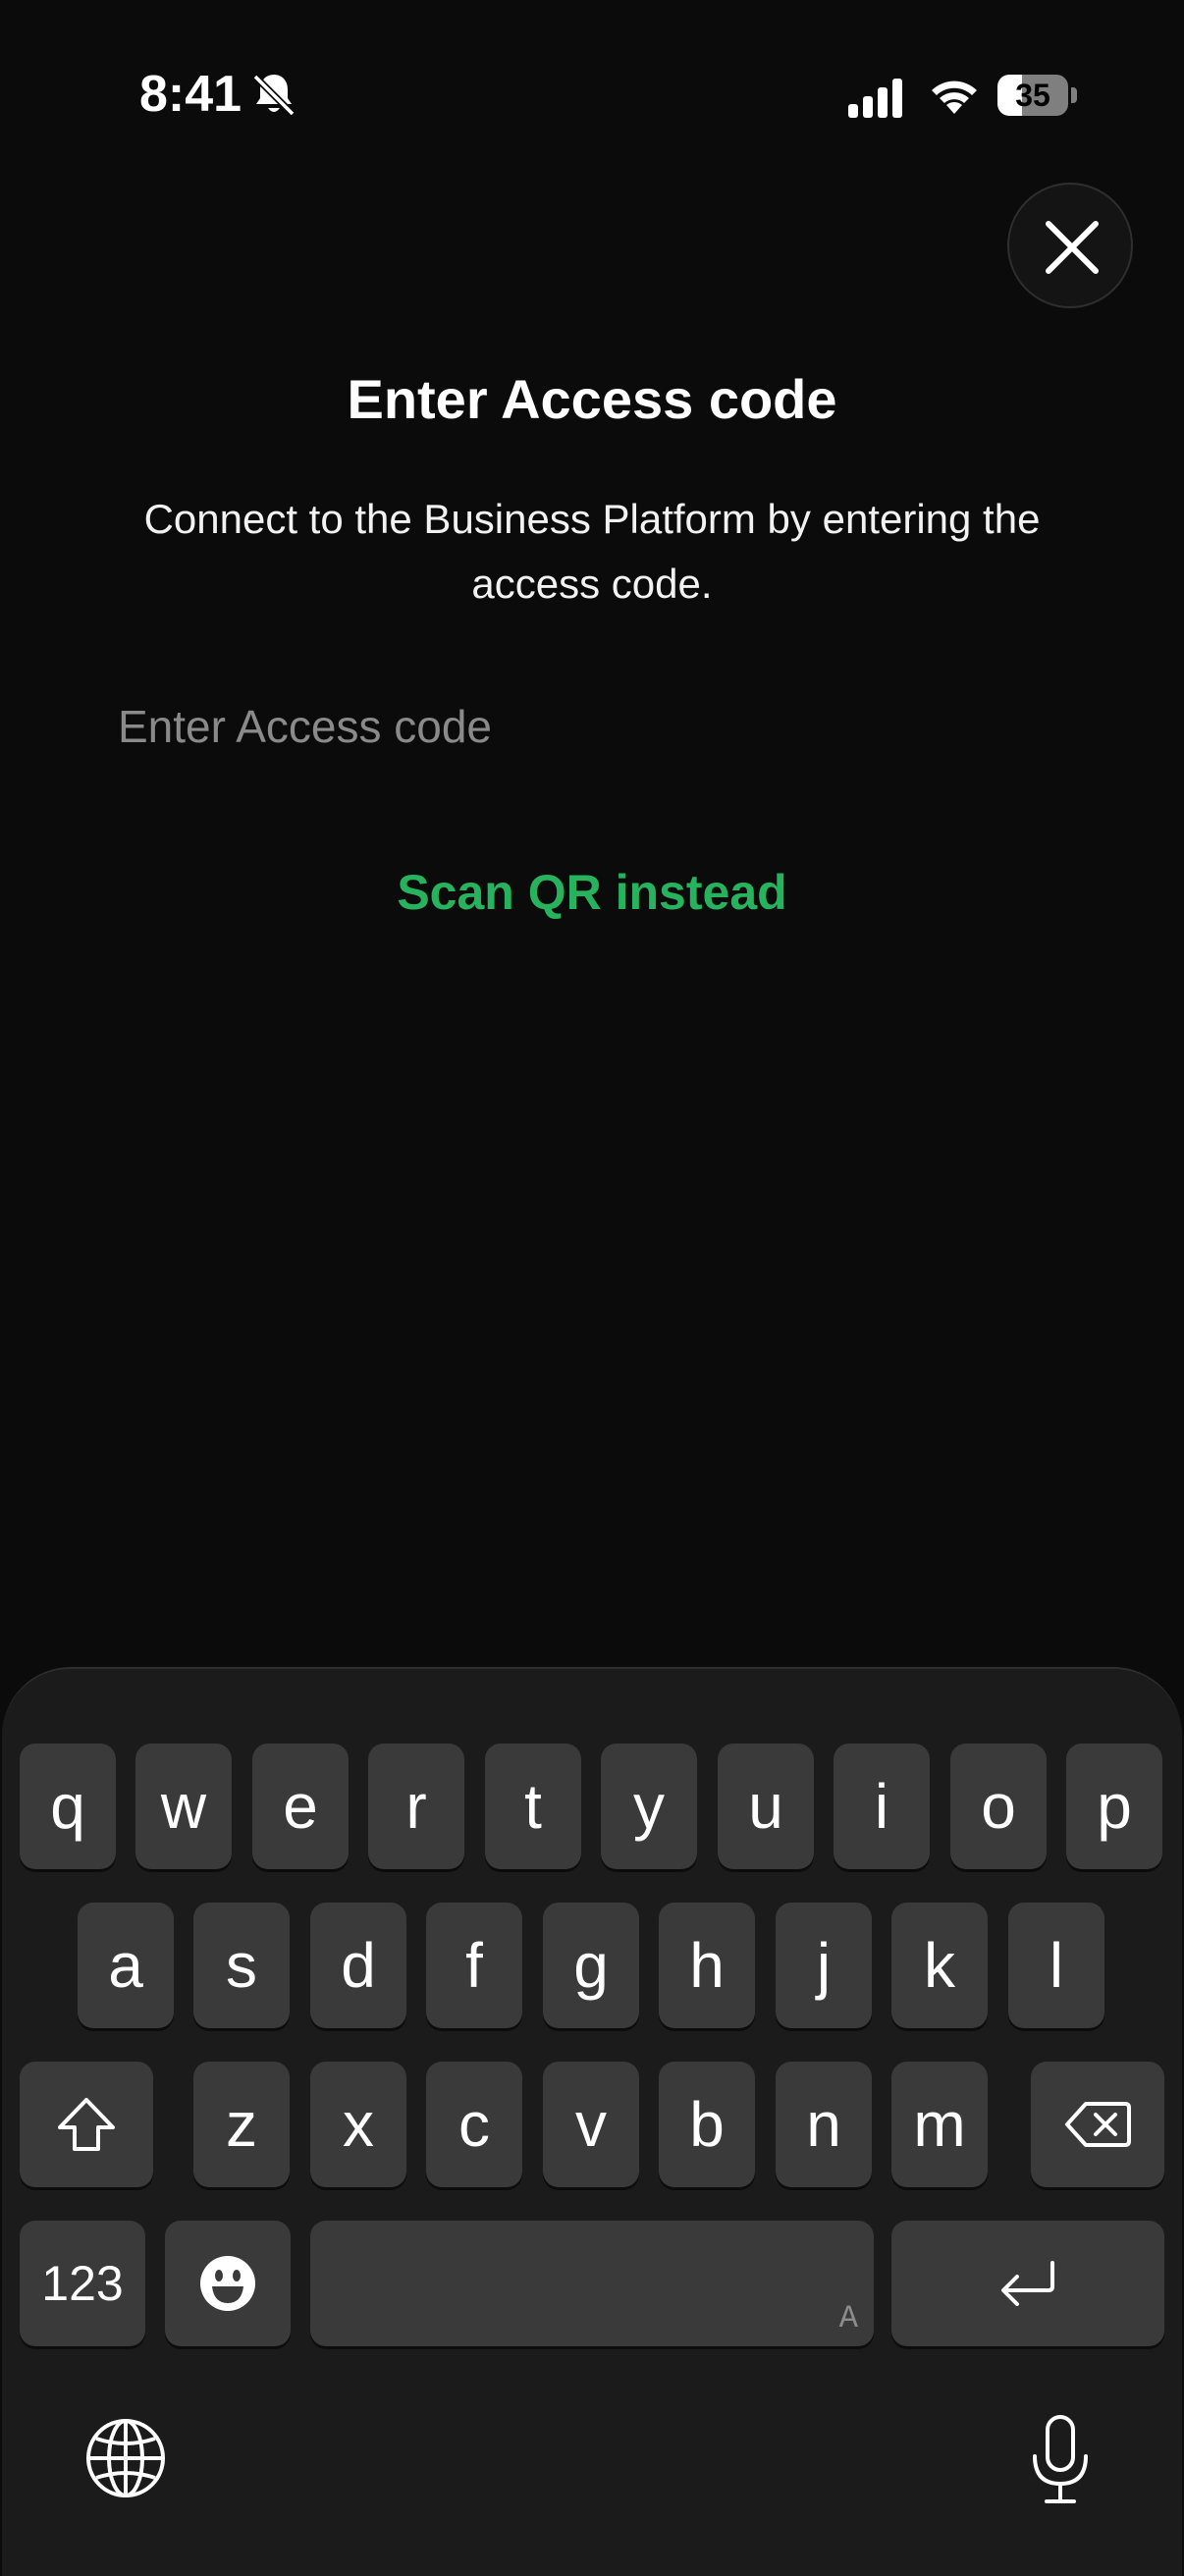  I want to click on key-n: n, so click(824, 2124).